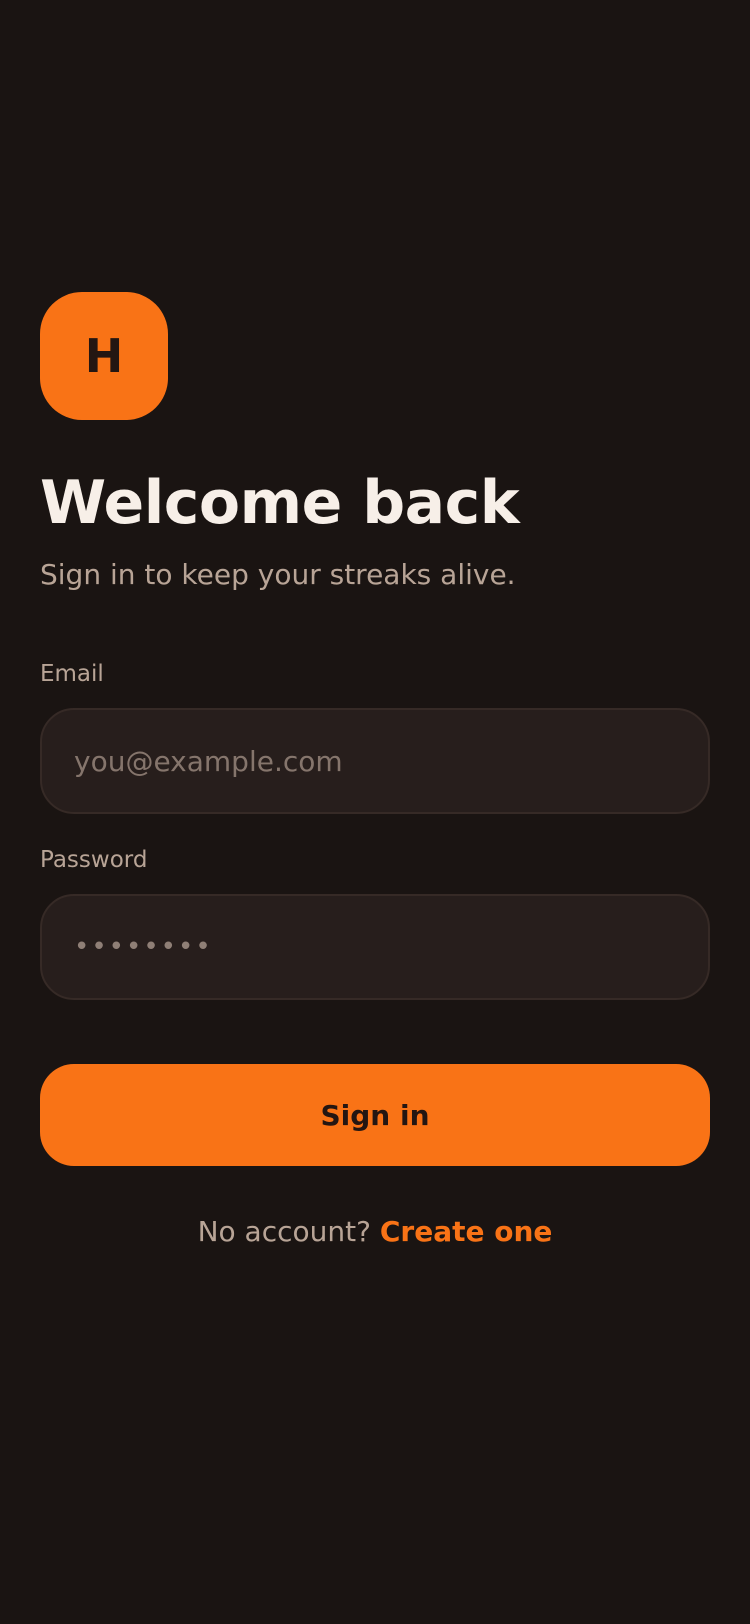 This screenshot has width=750, height=1624. I want to click on email-label: Email, so click(72, 674).